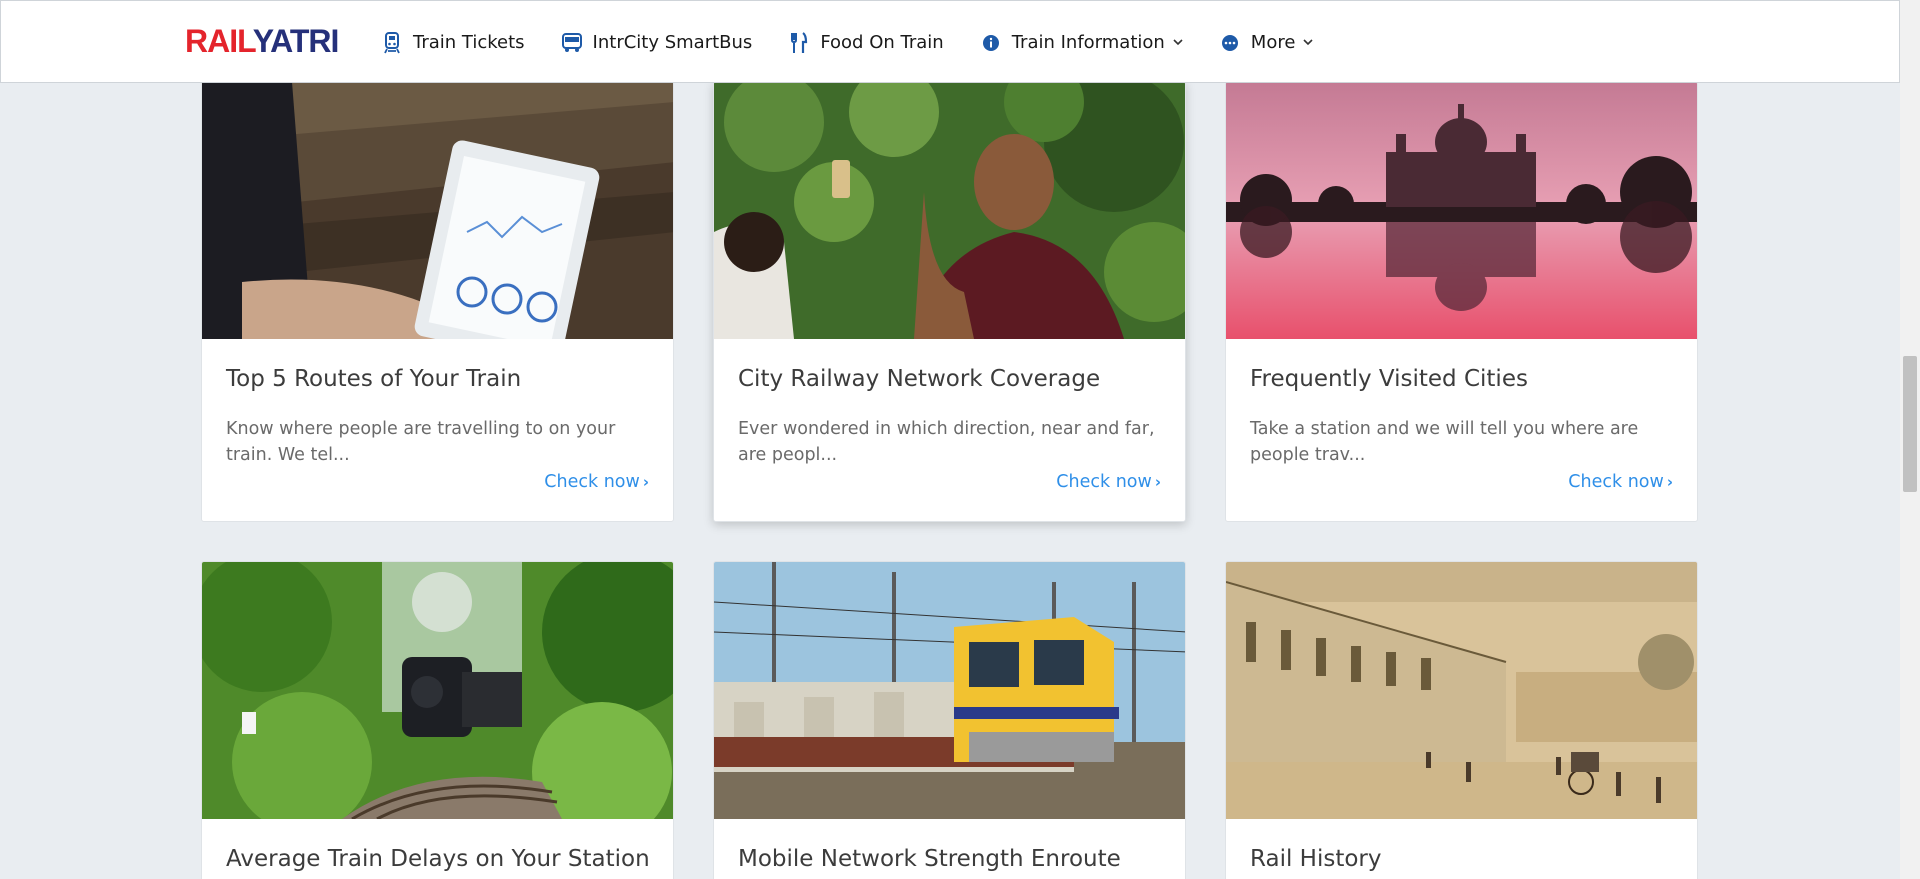 This screenshot has width=1920, height=879. I want to click on nav-label: Food On Train, so click(882, 42).